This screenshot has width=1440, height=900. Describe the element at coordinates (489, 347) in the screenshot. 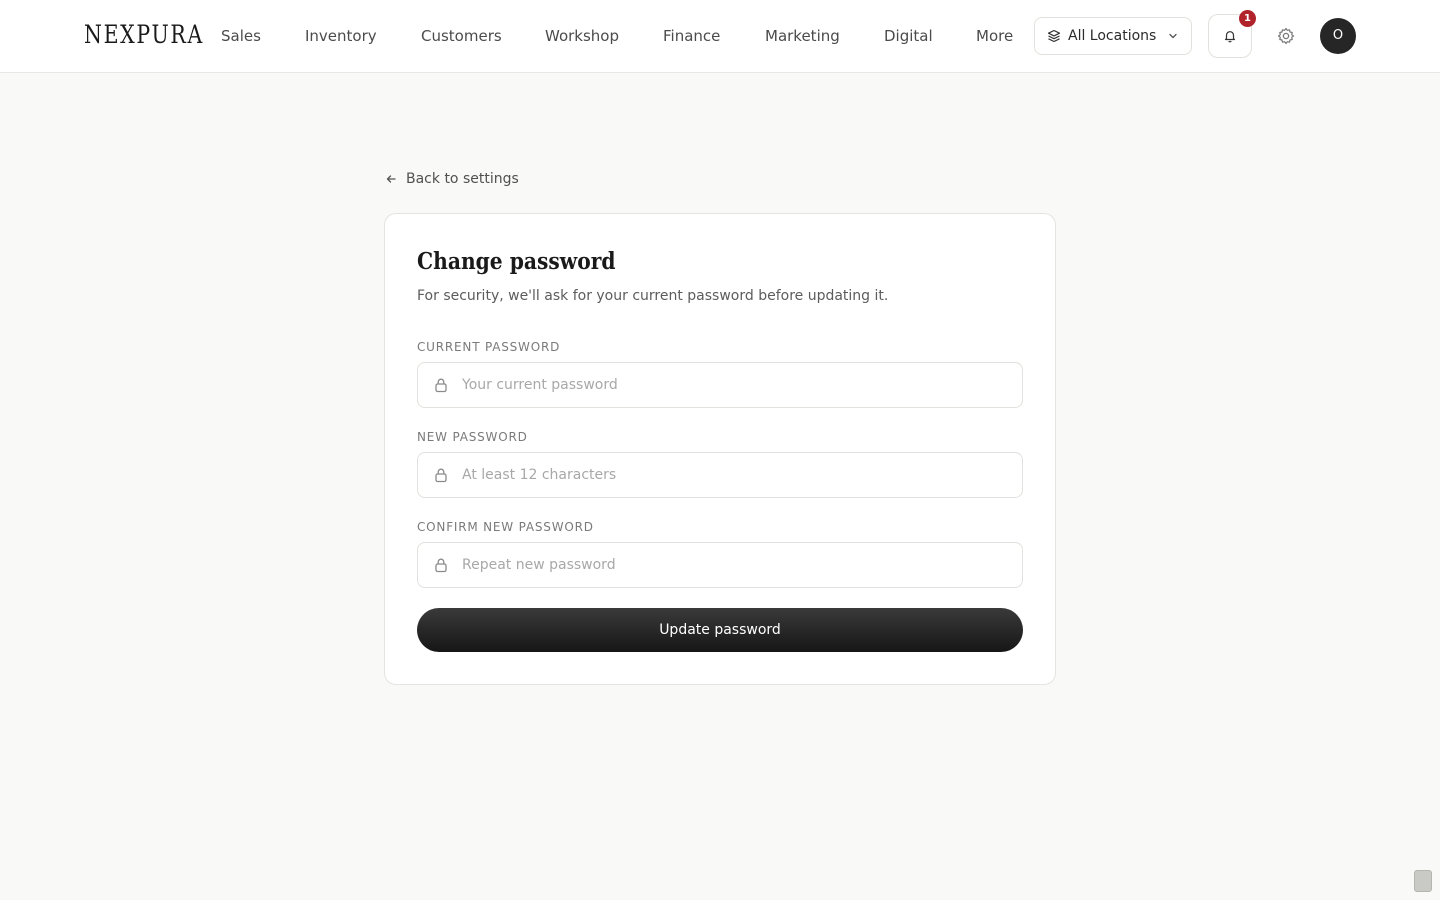

I see `current-password-label: CURRENT PASSWORD` at that location.